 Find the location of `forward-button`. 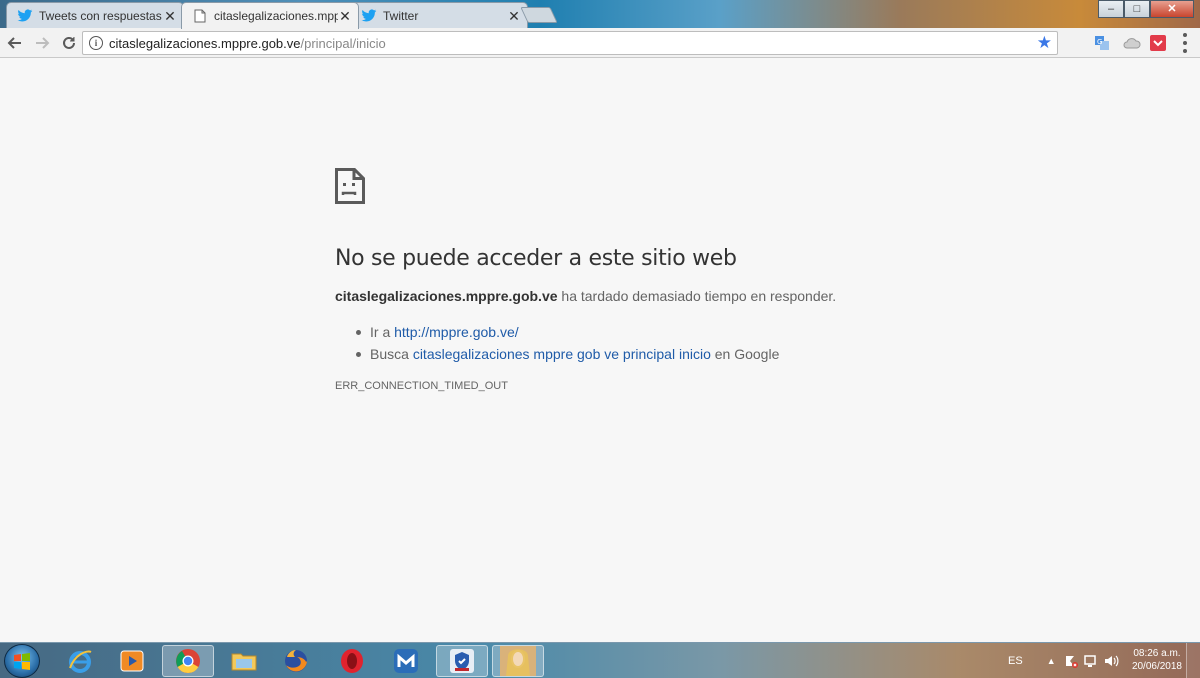

forward-button is located at coordinates (42, 43).